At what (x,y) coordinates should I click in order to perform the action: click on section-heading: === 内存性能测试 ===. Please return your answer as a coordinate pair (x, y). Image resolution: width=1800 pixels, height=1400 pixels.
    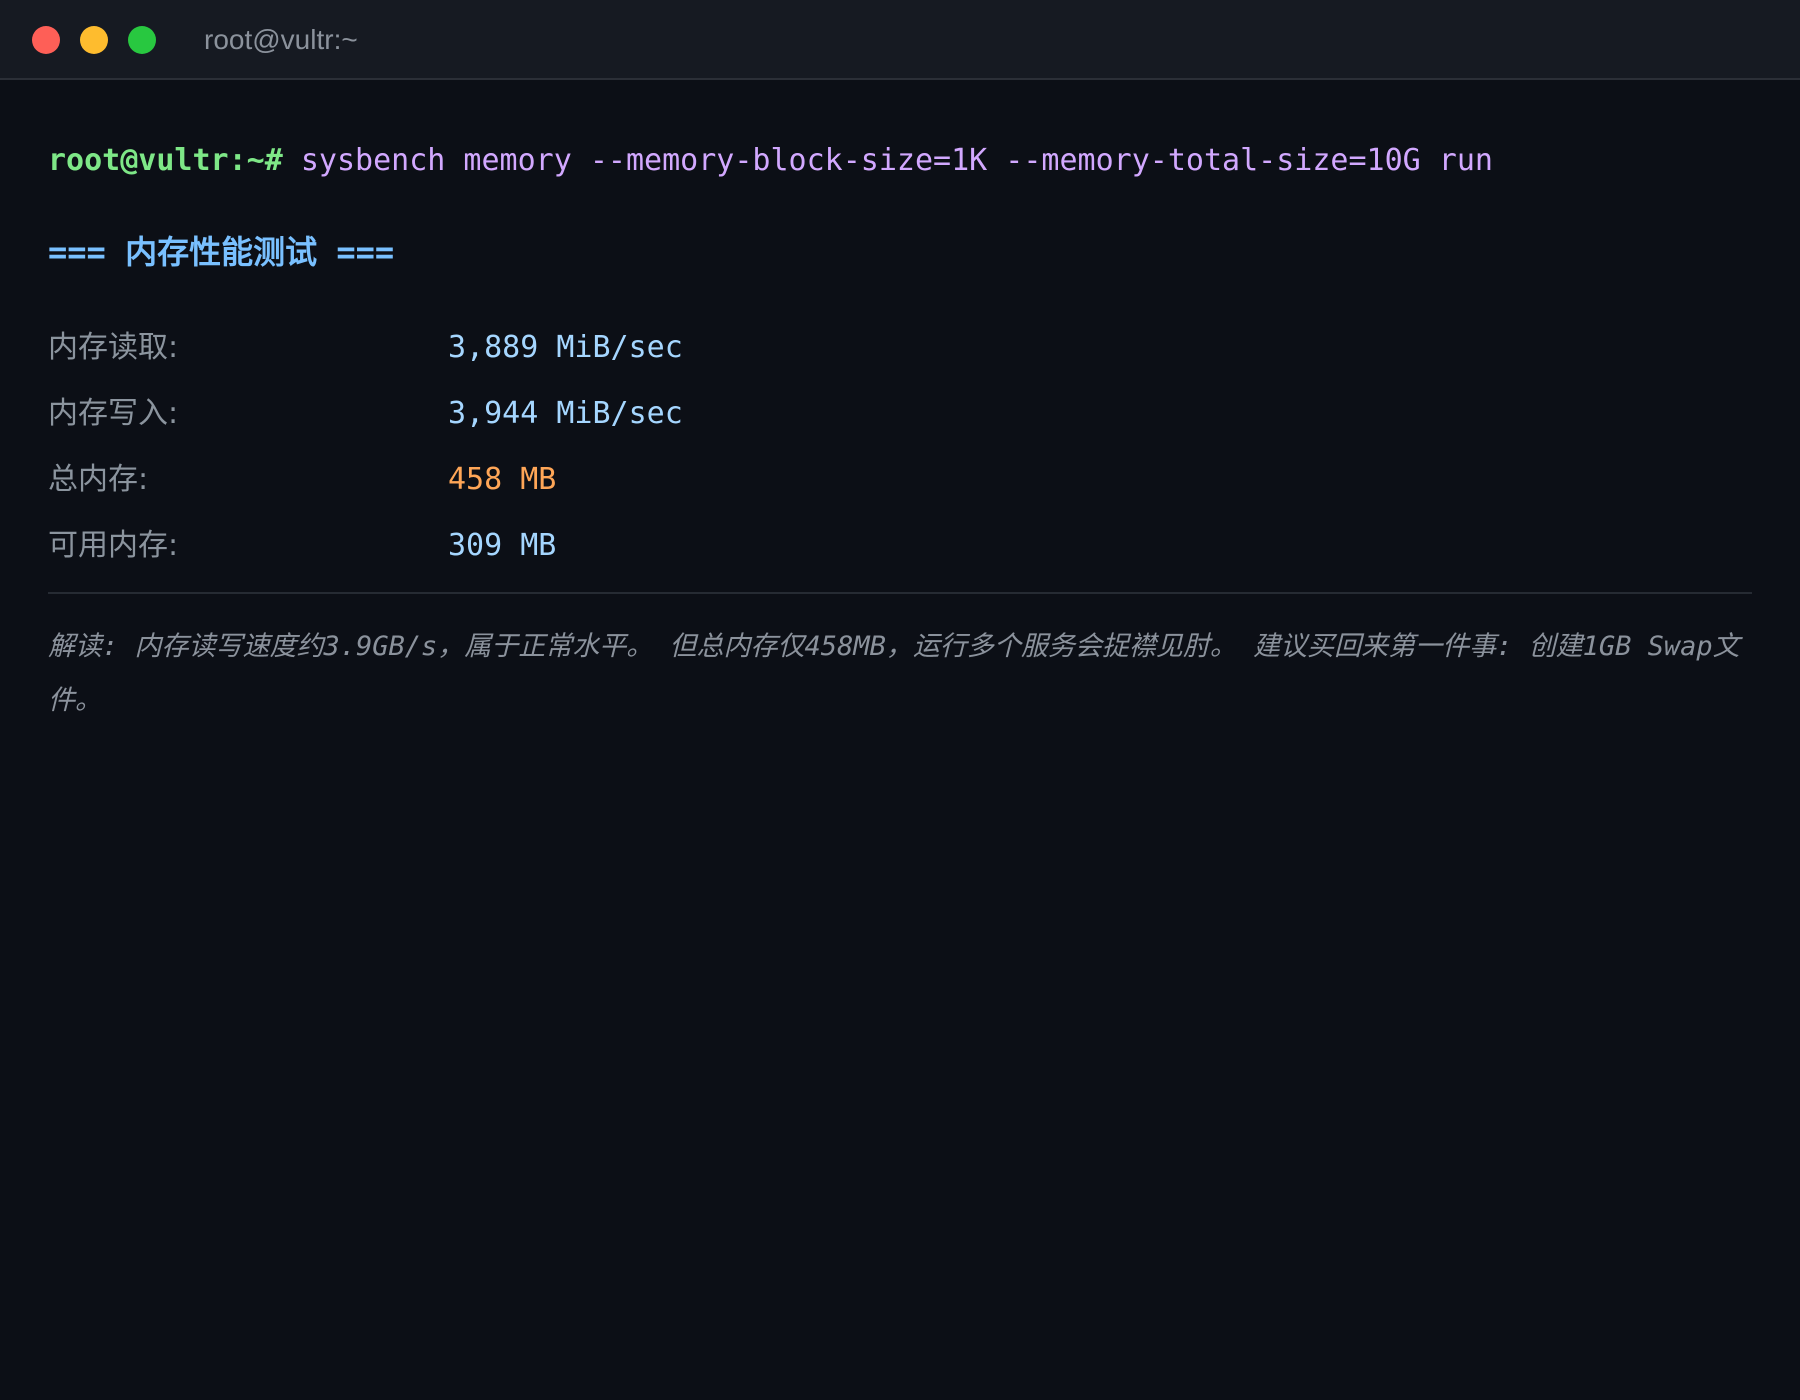
    Looking at the image, I should click on (221, 252).